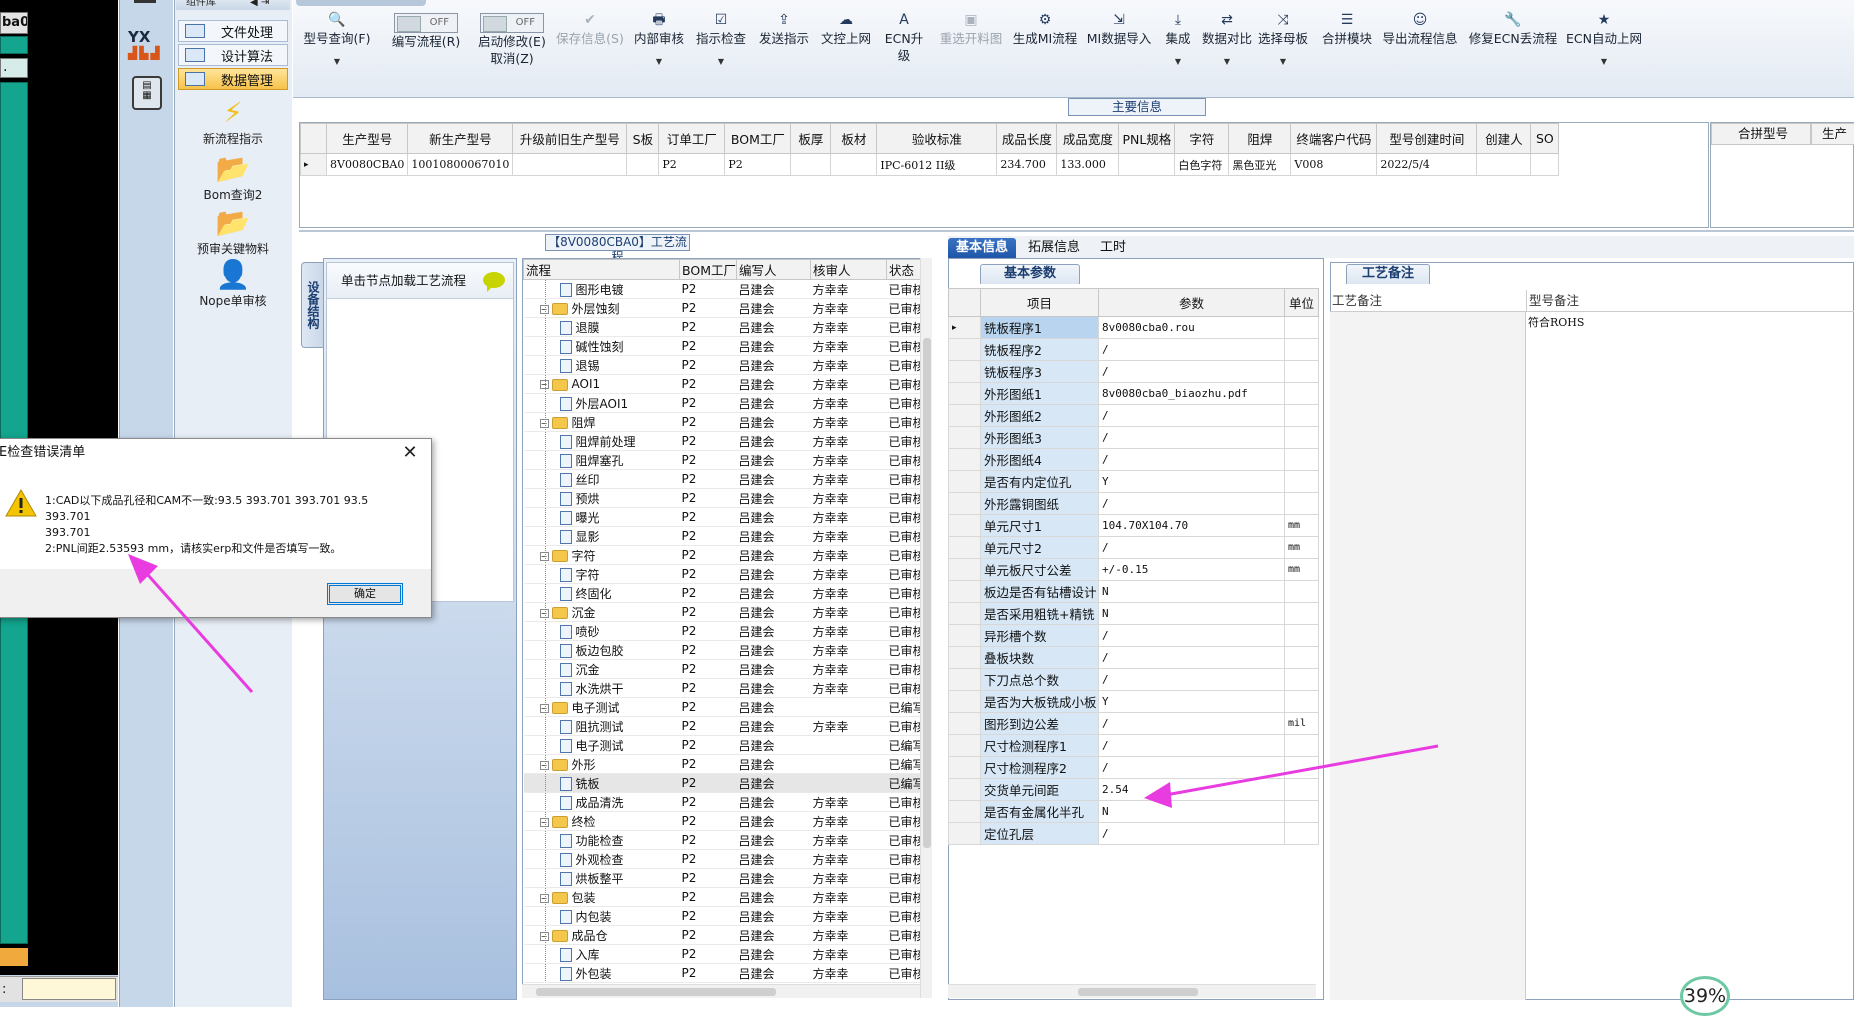  Describe the element at coordinates (601, 745) in the screenshot. I see `flow-node: 电子测试` at that location.